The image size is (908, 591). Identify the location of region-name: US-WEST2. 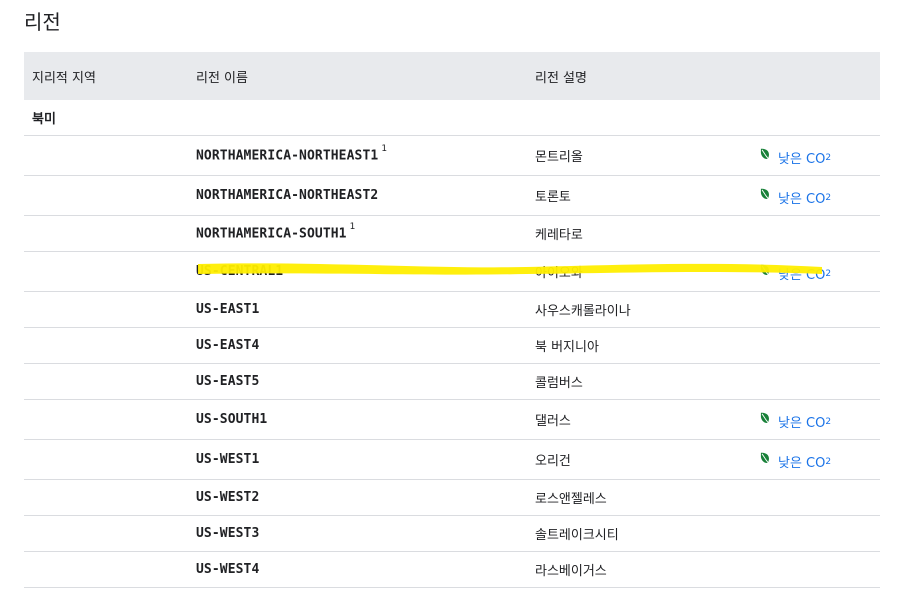
(228, 497).